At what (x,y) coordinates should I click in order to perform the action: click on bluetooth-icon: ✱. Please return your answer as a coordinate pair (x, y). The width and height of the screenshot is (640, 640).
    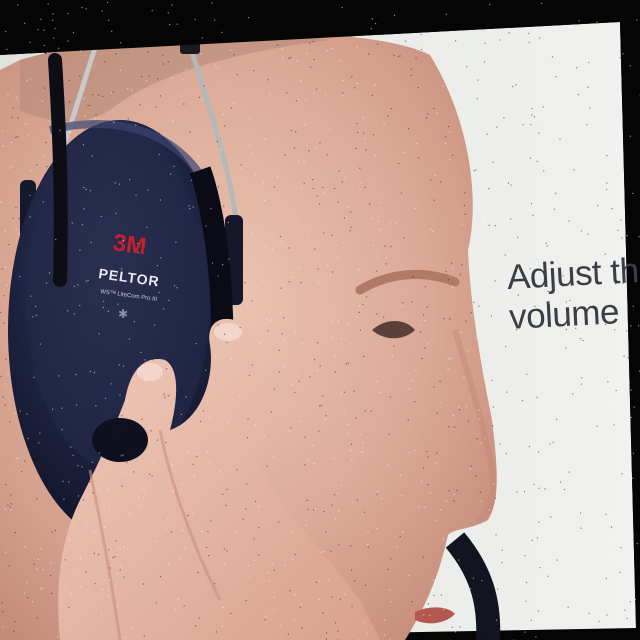
    Looking at the image, I should click on (123, 314).